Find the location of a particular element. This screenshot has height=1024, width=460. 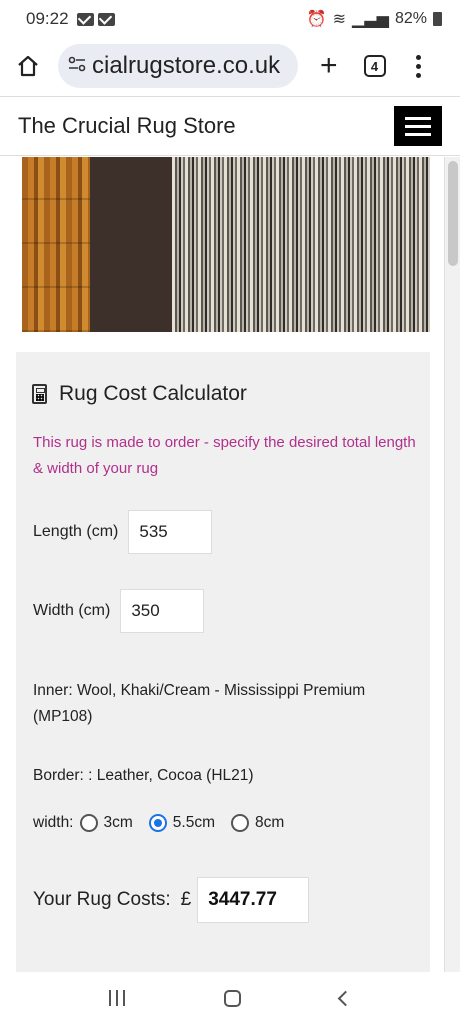

width-label: Width (cm) is located at coordinates (72, 610).